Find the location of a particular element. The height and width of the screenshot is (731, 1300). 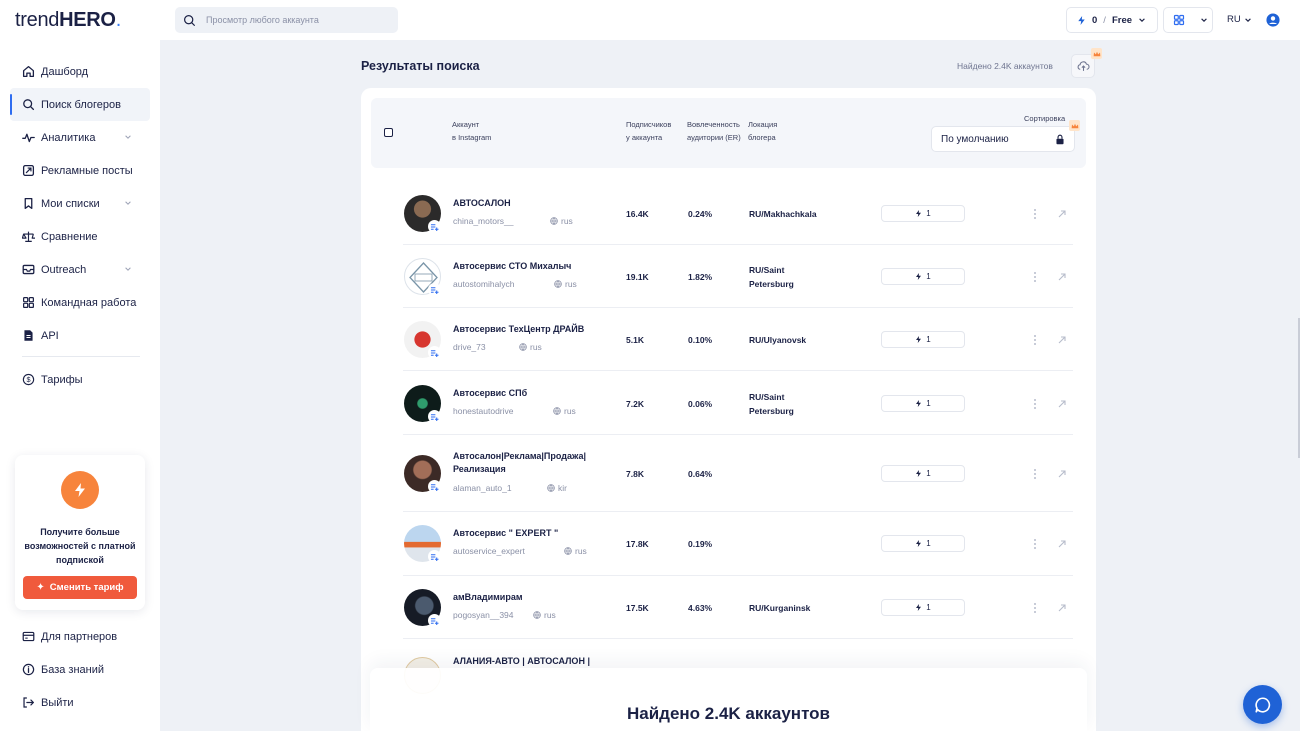

sidebar-item-tariffs: $ Тарифы is located at coordinates (80, 379).